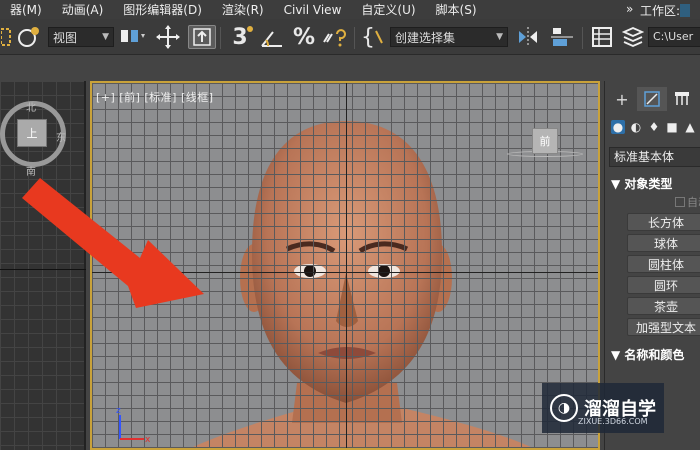 Image resolution: width=700 pixels, height=450 pixels. I want to click on autogrid-checkbox: 自动栅, so click(687, 202).